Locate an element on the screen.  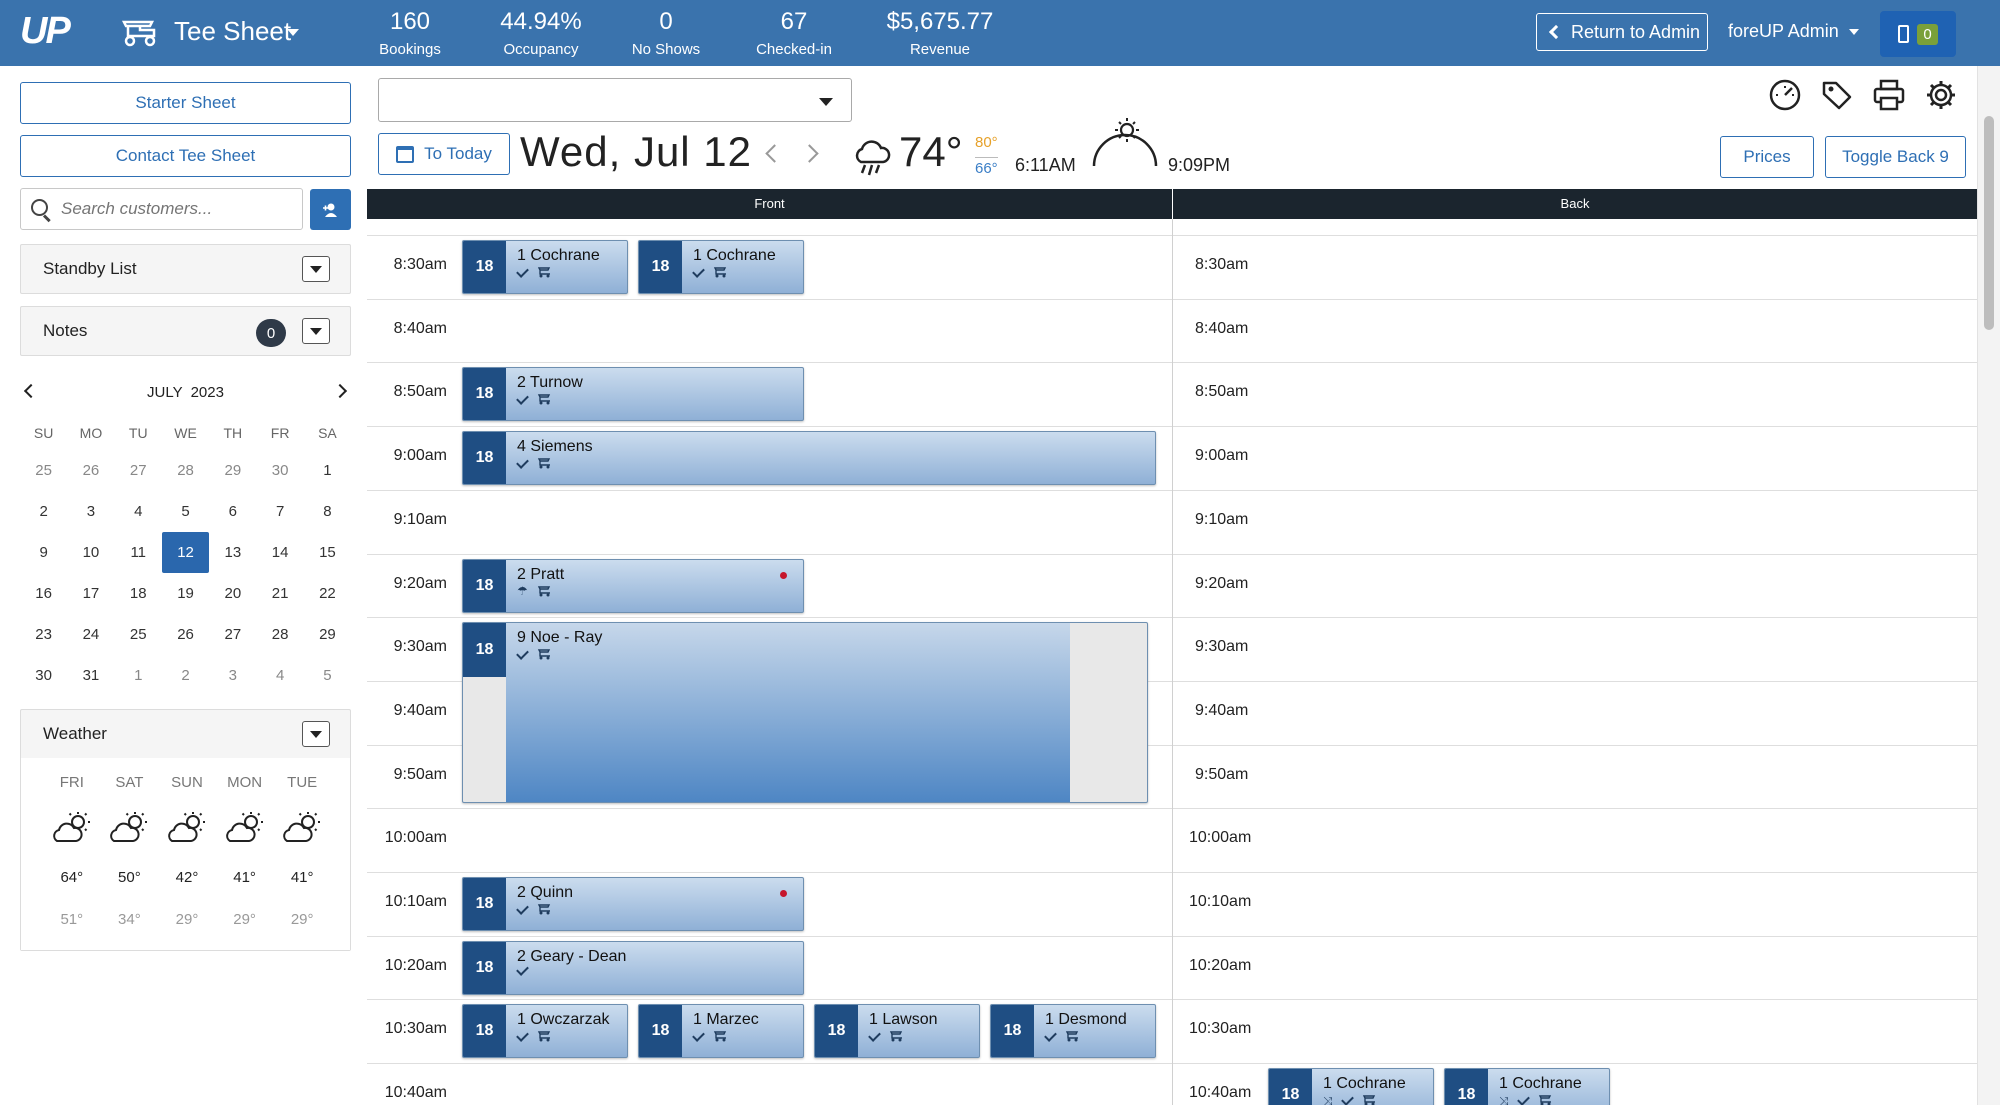
calendar-day: 22 is located at coordinates (327, 593).